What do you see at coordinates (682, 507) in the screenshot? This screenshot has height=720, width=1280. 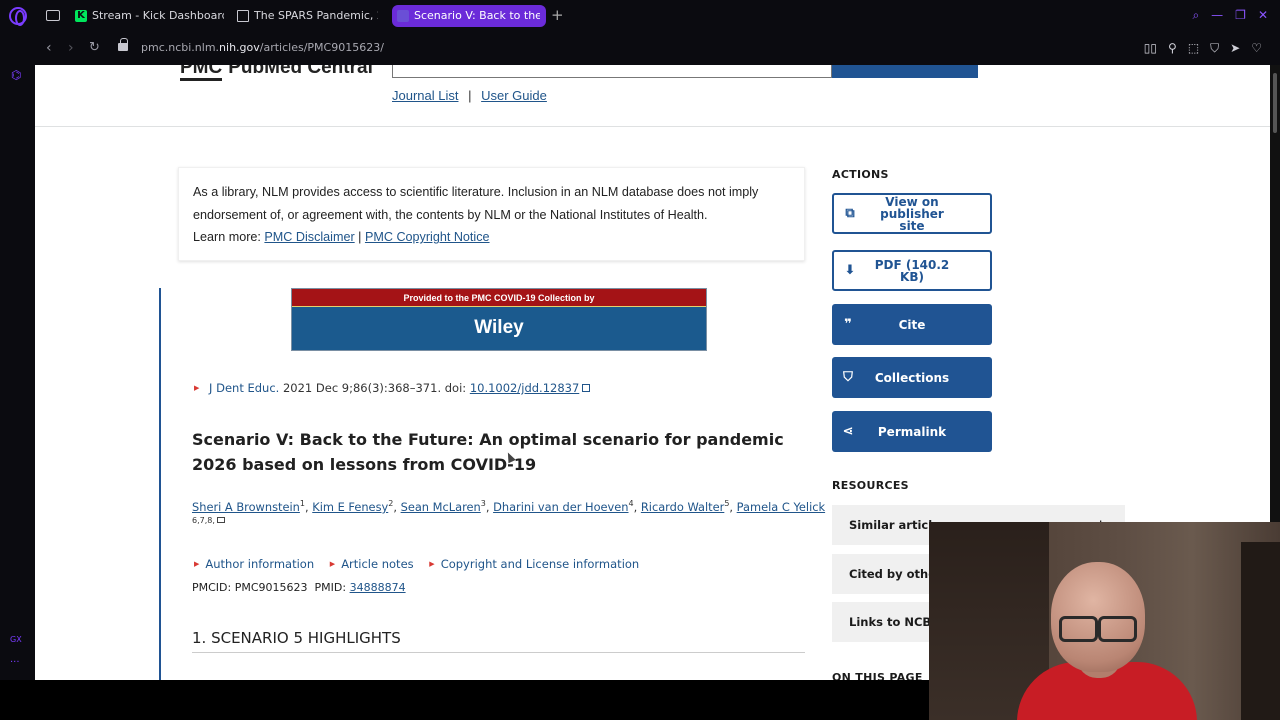 I see `author-link: Ricardo Walter` at bounding box center [682, 507].